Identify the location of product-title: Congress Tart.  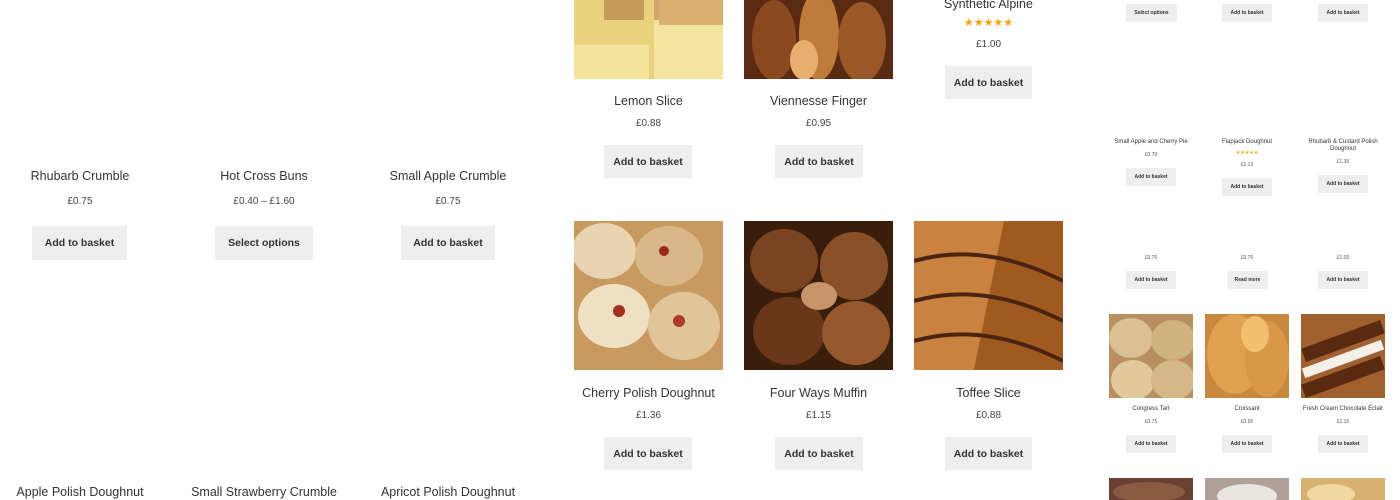
(1151, 409).